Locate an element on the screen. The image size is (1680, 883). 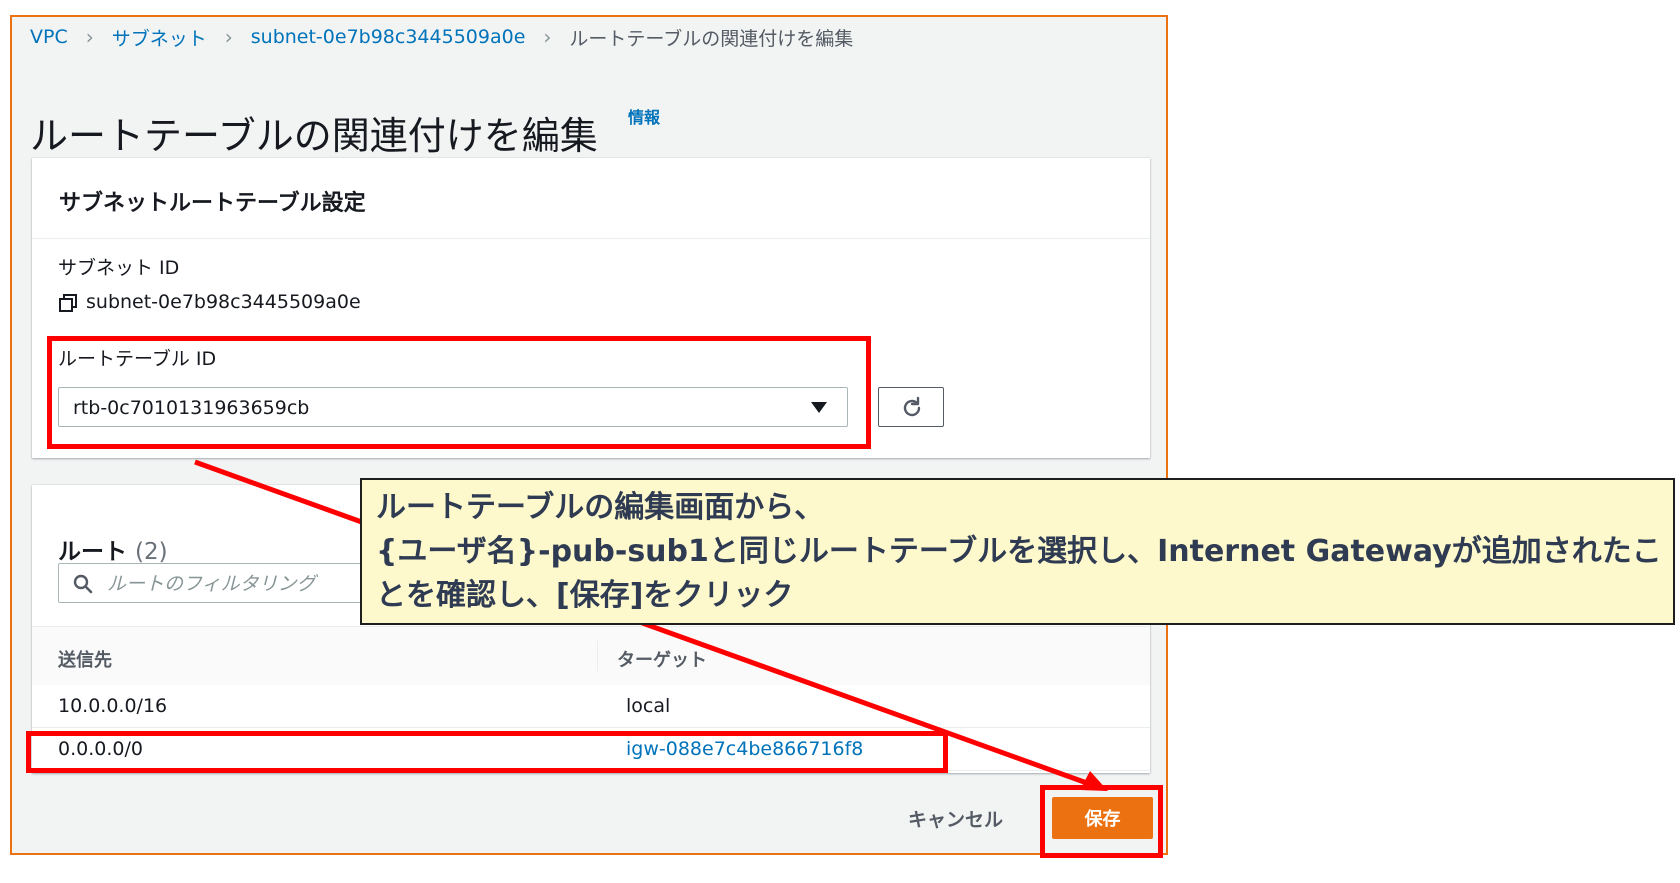
route-destination: 10.0.0.0/16 is located at coordinates (113, 706).